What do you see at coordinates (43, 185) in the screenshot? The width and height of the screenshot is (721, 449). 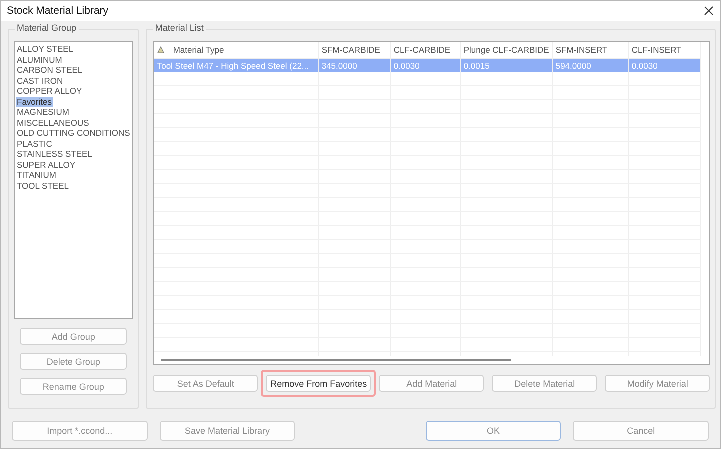 I see `list-item: TOOL STEEL` at bounding box center [43, 185].